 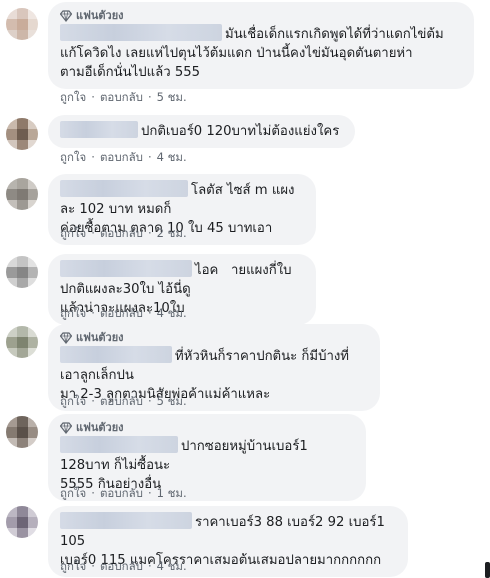 What do you see at coordinates (487, 570) in the screenshot?
I see `scrollbar-thumb` at bounding box center [487, 570].